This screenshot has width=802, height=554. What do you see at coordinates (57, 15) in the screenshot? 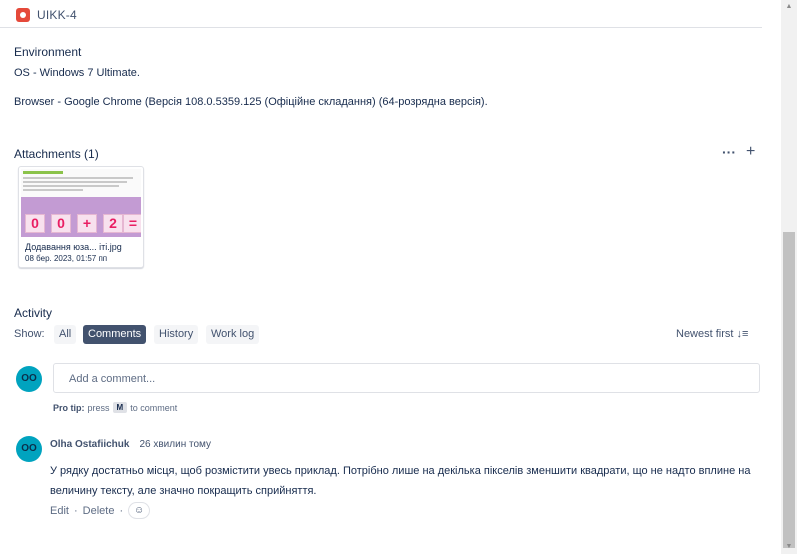
I see `issue-key: UIKK-4` at bounding box center [57, 15].